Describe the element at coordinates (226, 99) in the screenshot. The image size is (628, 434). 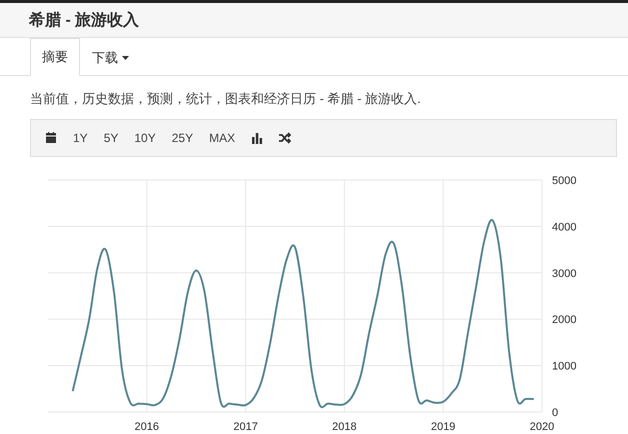
I see `description: 当前值，历史数据，预测，统计，图表和经济日历 - 希腊 - 旅游收入.` at that location.